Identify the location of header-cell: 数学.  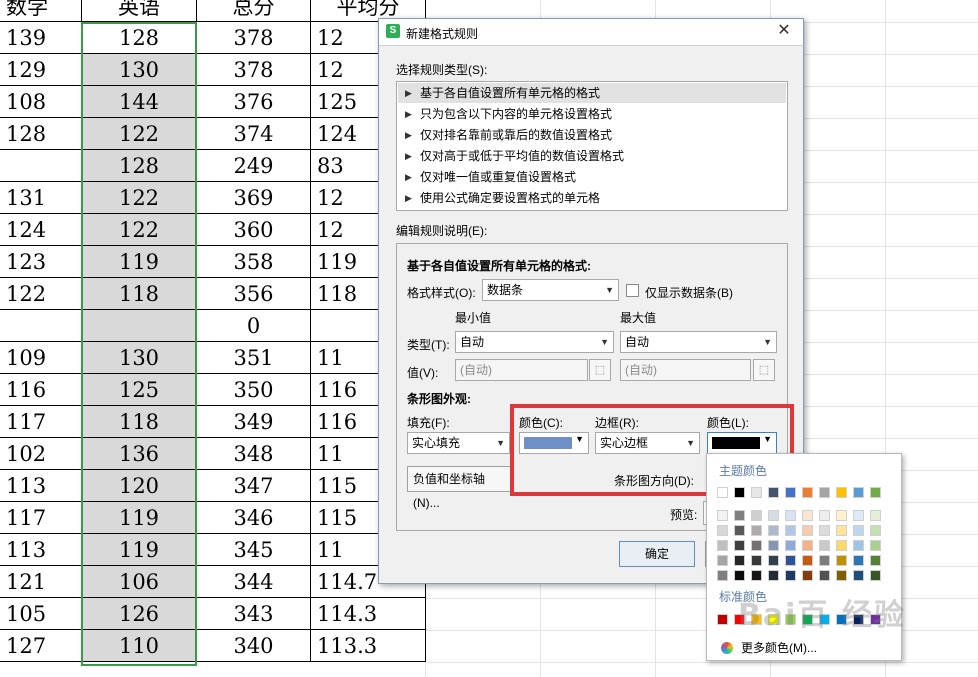
(41, 11).